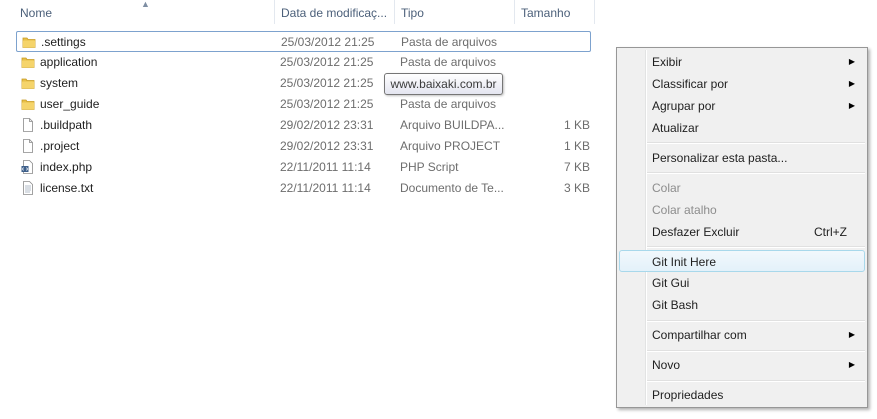 The height and width of the screenshot is (419, 877). I want to click on file-name: .project, so click(60, 146).